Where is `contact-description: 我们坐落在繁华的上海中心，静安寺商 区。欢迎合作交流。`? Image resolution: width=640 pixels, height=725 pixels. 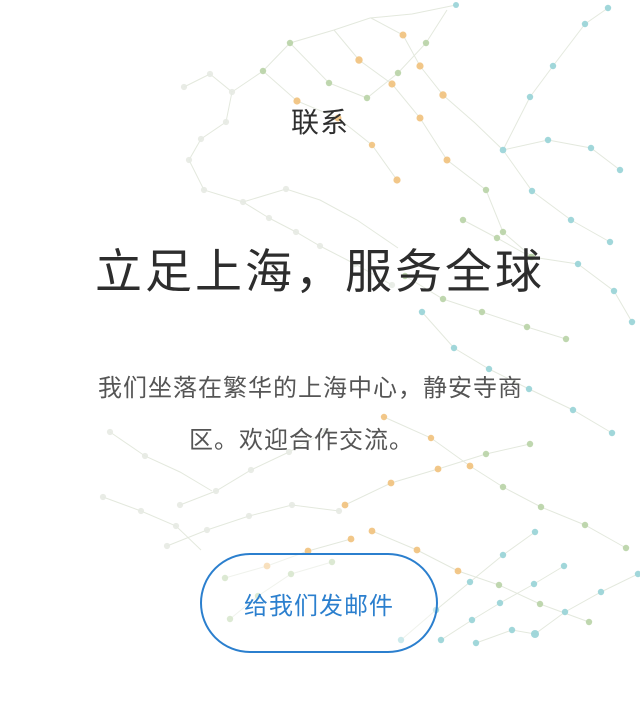 contact-description: 我们坐落在繁华的上海中心，静安寺商 区。欢迎合作交流。 is located at coordinates (348, 414).